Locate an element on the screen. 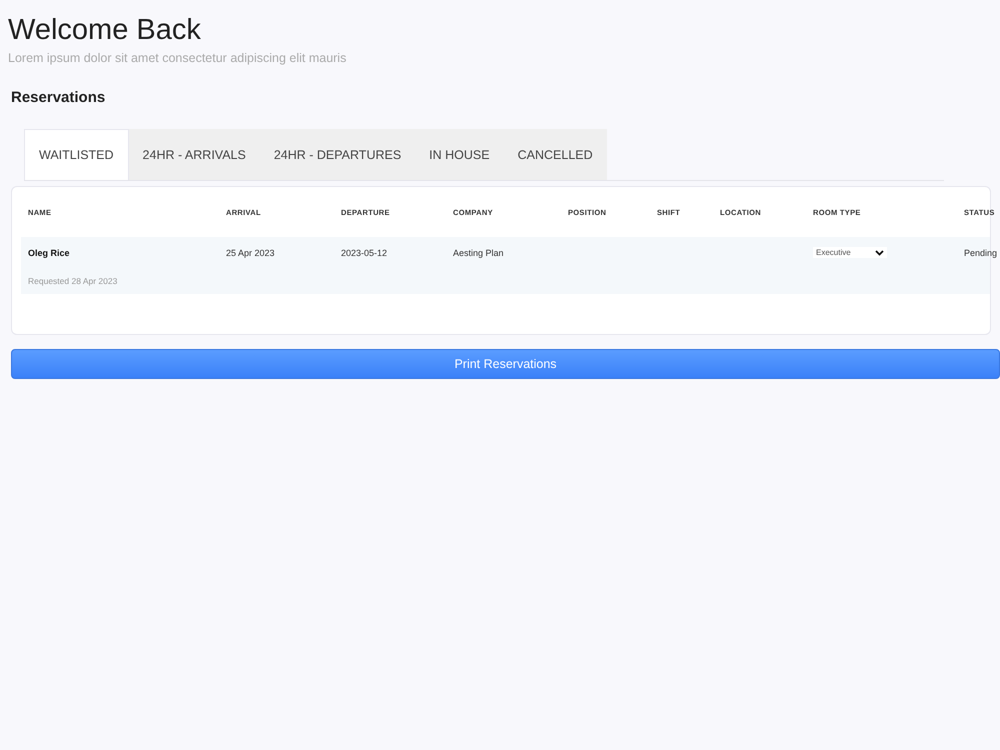  tab: 24HR - ARRIVALS is located at coordinates (194, 154).